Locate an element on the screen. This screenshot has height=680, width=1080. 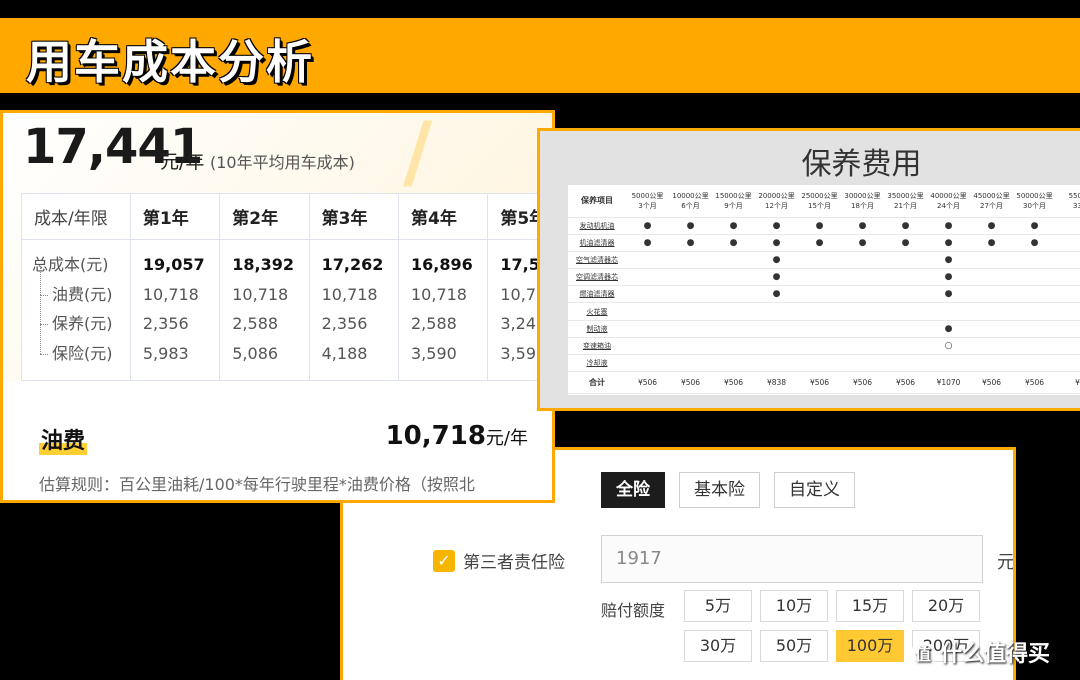
insurance-cost-cell: 5,983 is located at coordinates (165, 353).